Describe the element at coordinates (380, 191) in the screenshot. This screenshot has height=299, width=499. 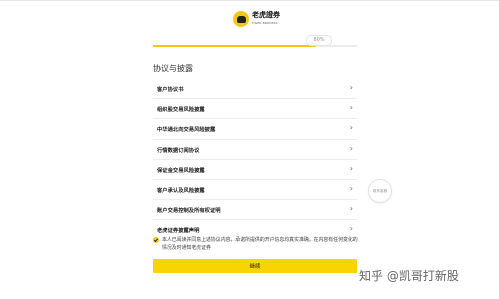
I see `contact-support-button: 联系客服` at that location.